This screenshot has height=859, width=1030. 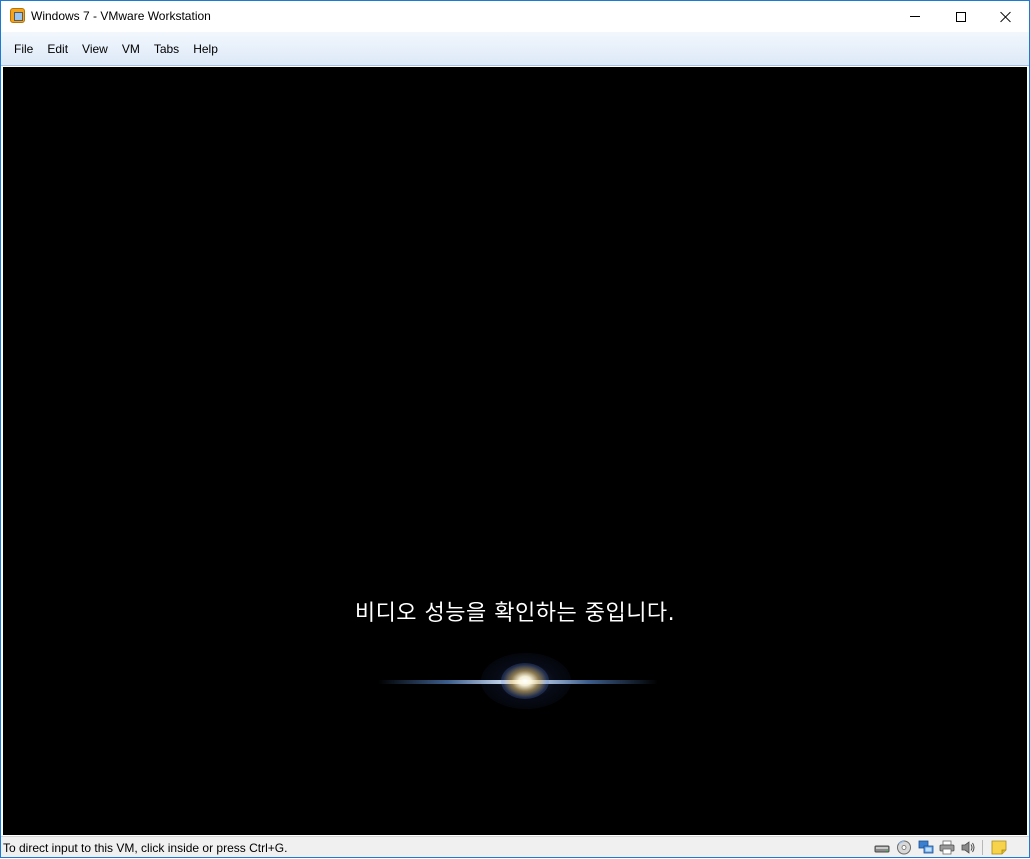 I want to click on menu-tabs: Tabs, so click(x=166, y=49).